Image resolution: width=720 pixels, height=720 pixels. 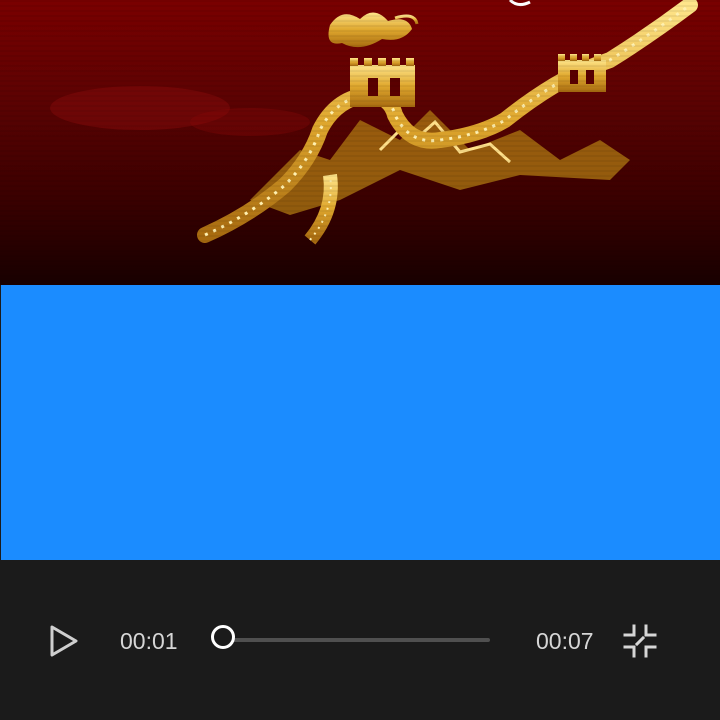 I want to click on watchtower-right, so click(x=582, y=73).